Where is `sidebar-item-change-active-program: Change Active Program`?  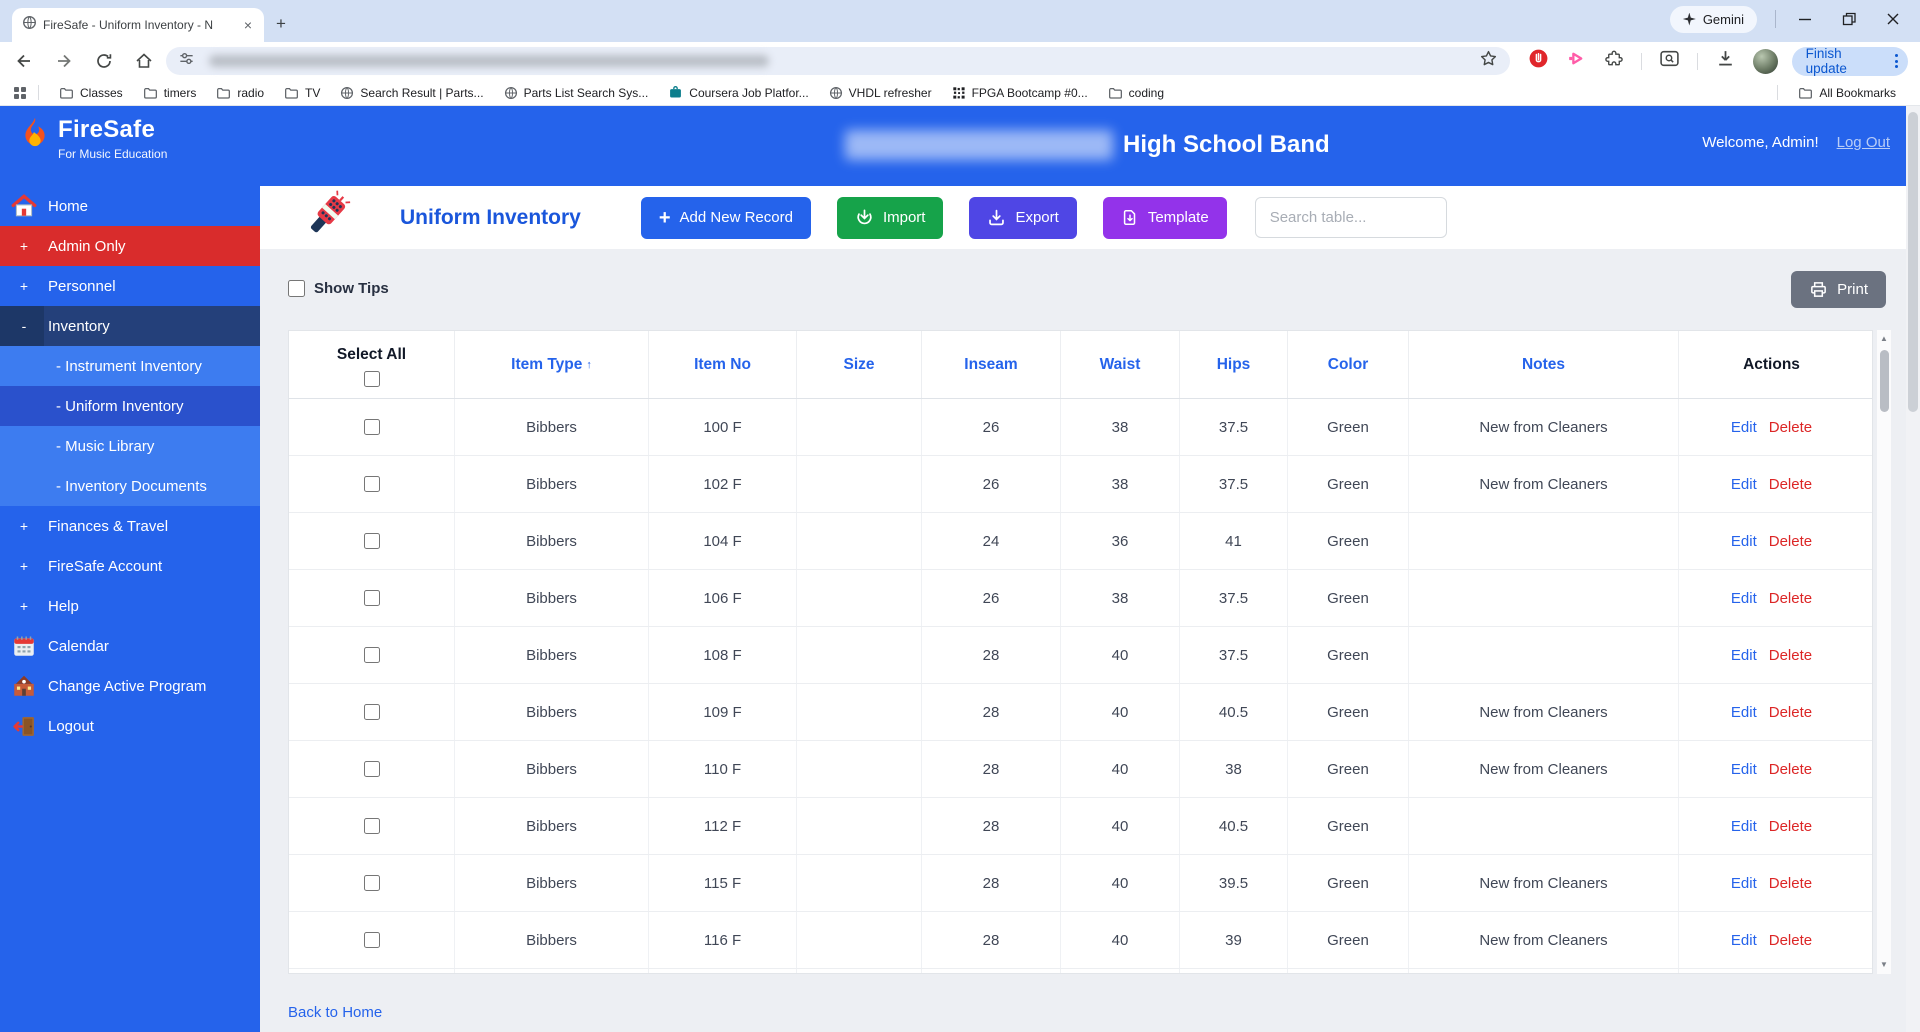 sidebar-item-change-active-program: Change Active Program is located at coordinates (130, 686).